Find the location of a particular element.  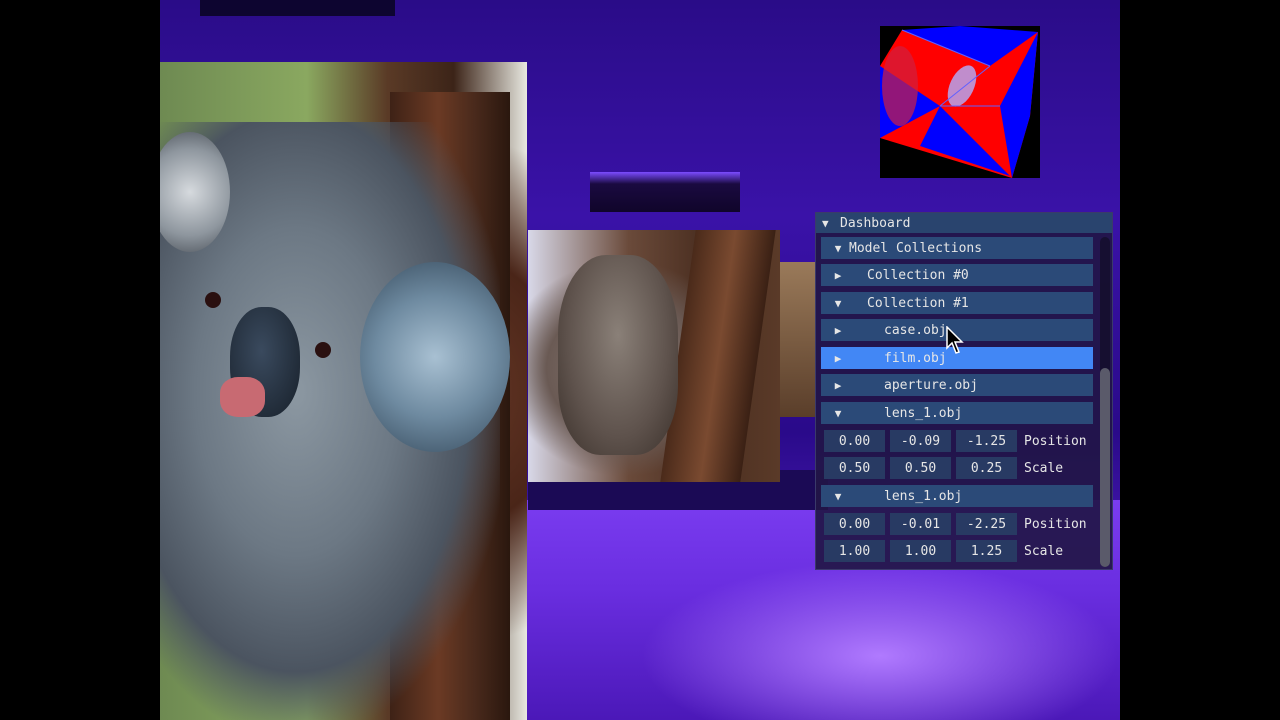

tree-node-aperture-obj: ▶ aperture.obj is located at coordinates (957, 385).